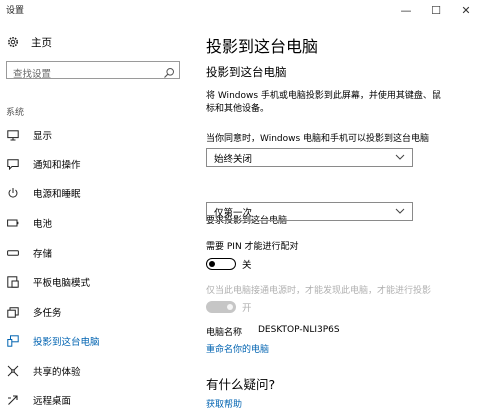 This screenshot has width=481, height=418. Describe the element at coordinates (247, 308) in the screenshot. I see `plugged-in-toggle-state: 开` at that location.